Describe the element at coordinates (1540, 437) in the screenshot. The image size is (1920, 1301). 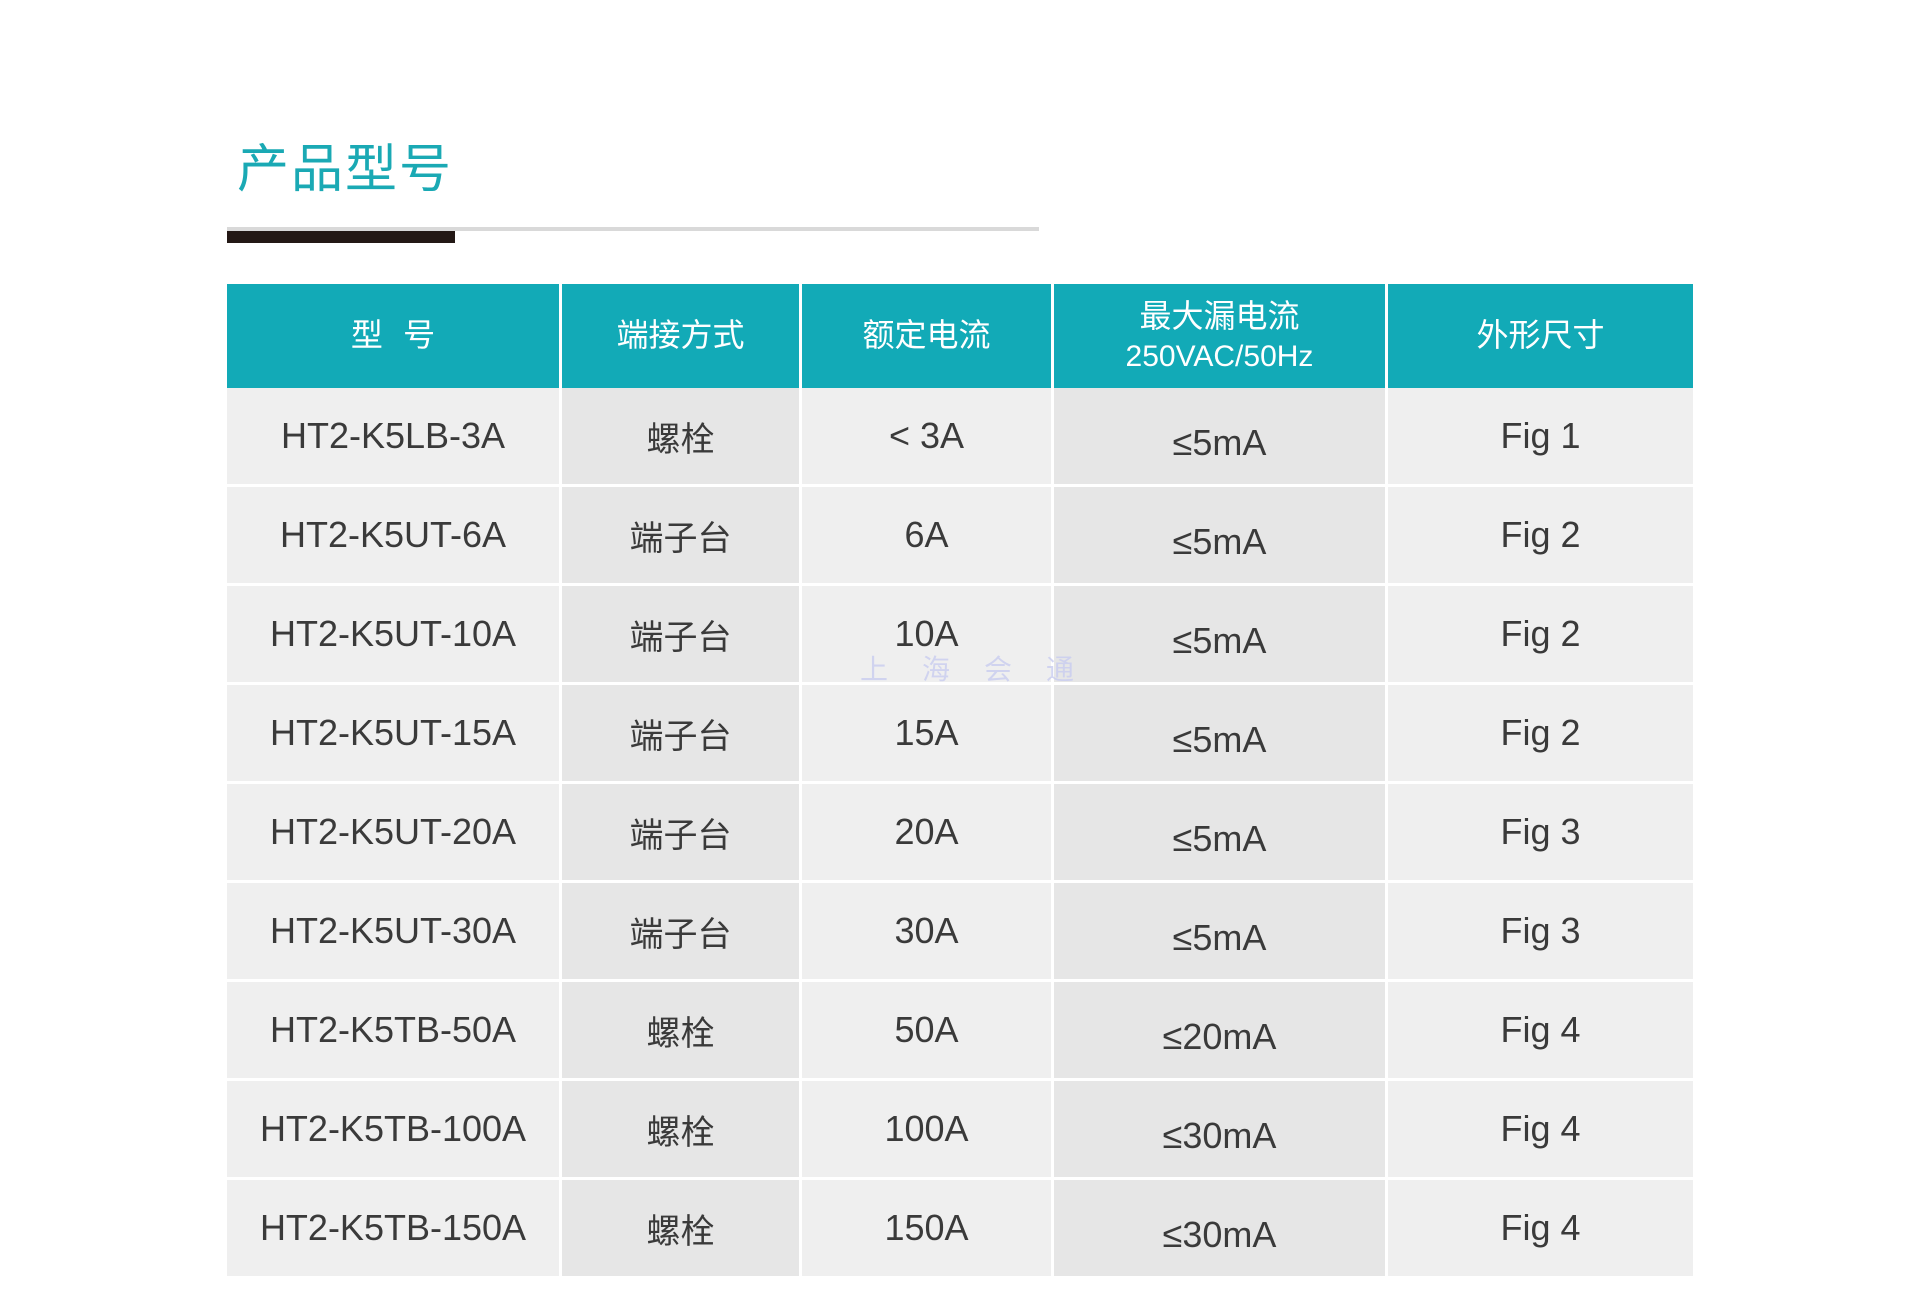
I see `cell-dimension: Fig 1` at that location.